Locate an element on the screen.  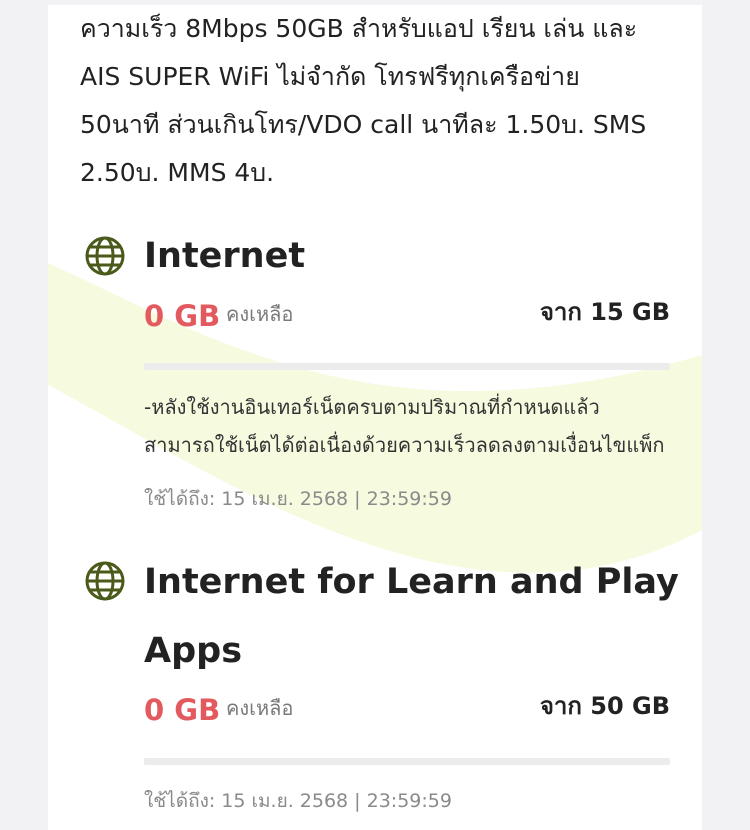
total-amount: จาก 50 GB is located at coordinates (604, 706).